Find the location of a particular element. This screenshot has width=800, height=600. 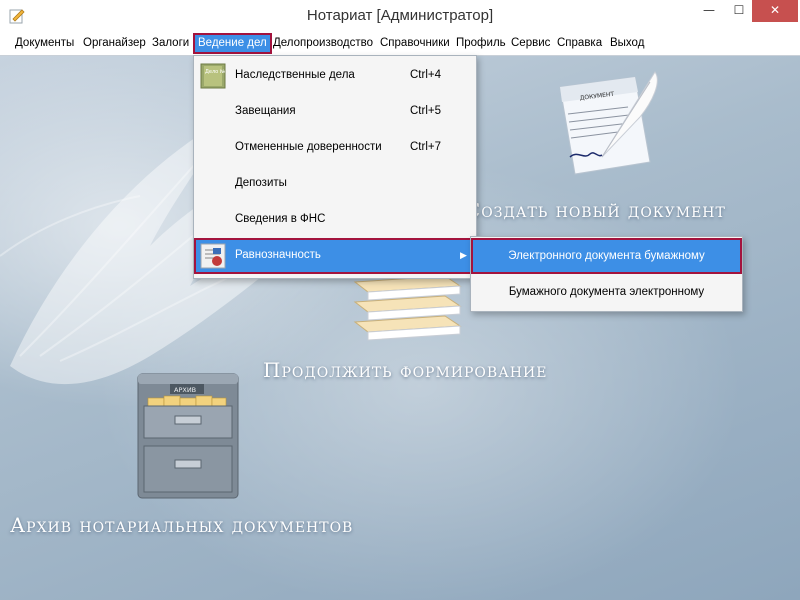

dropdown-label: Завещания is located at coordinates (265, 111).